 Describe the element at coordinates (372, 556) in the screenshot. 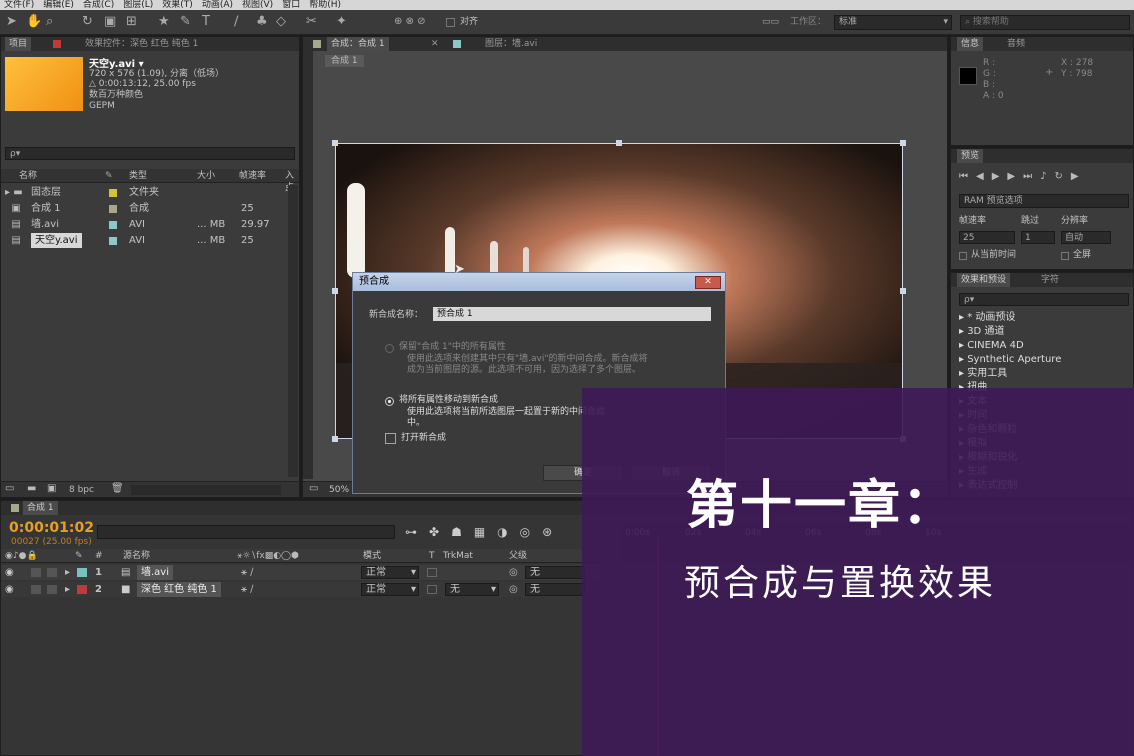

I see `col-mode: 模式` at that location.